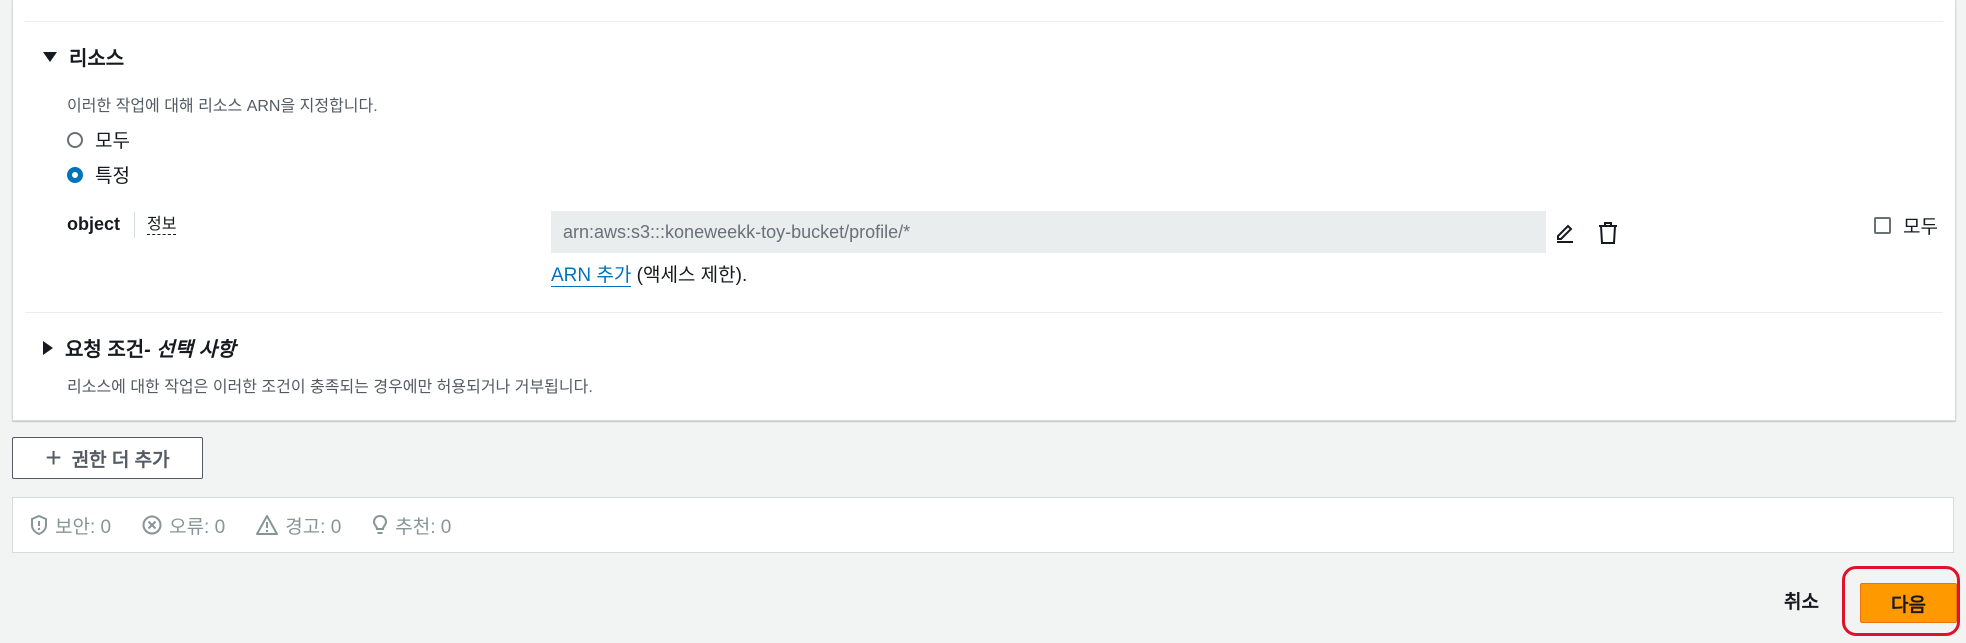  I want to click on all-resources-checkbox: 모두, so click(1906, 225).